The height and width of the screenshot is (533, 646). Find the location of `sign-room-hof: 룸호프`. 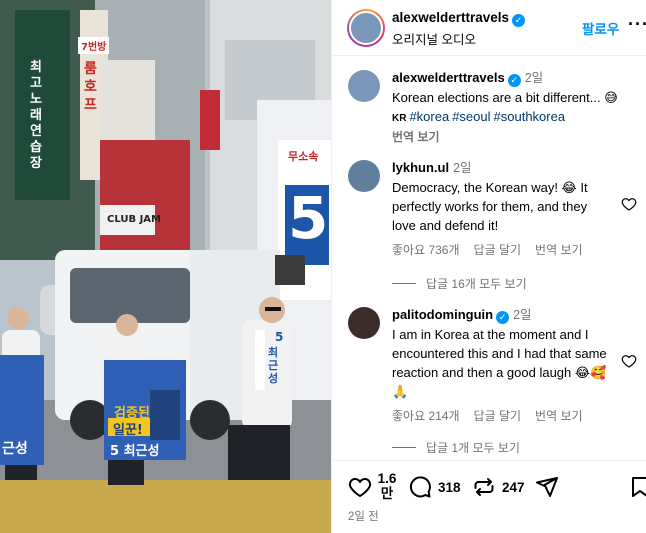

sign-room-hof: 룸호프 is located at coordinates (90, 87).